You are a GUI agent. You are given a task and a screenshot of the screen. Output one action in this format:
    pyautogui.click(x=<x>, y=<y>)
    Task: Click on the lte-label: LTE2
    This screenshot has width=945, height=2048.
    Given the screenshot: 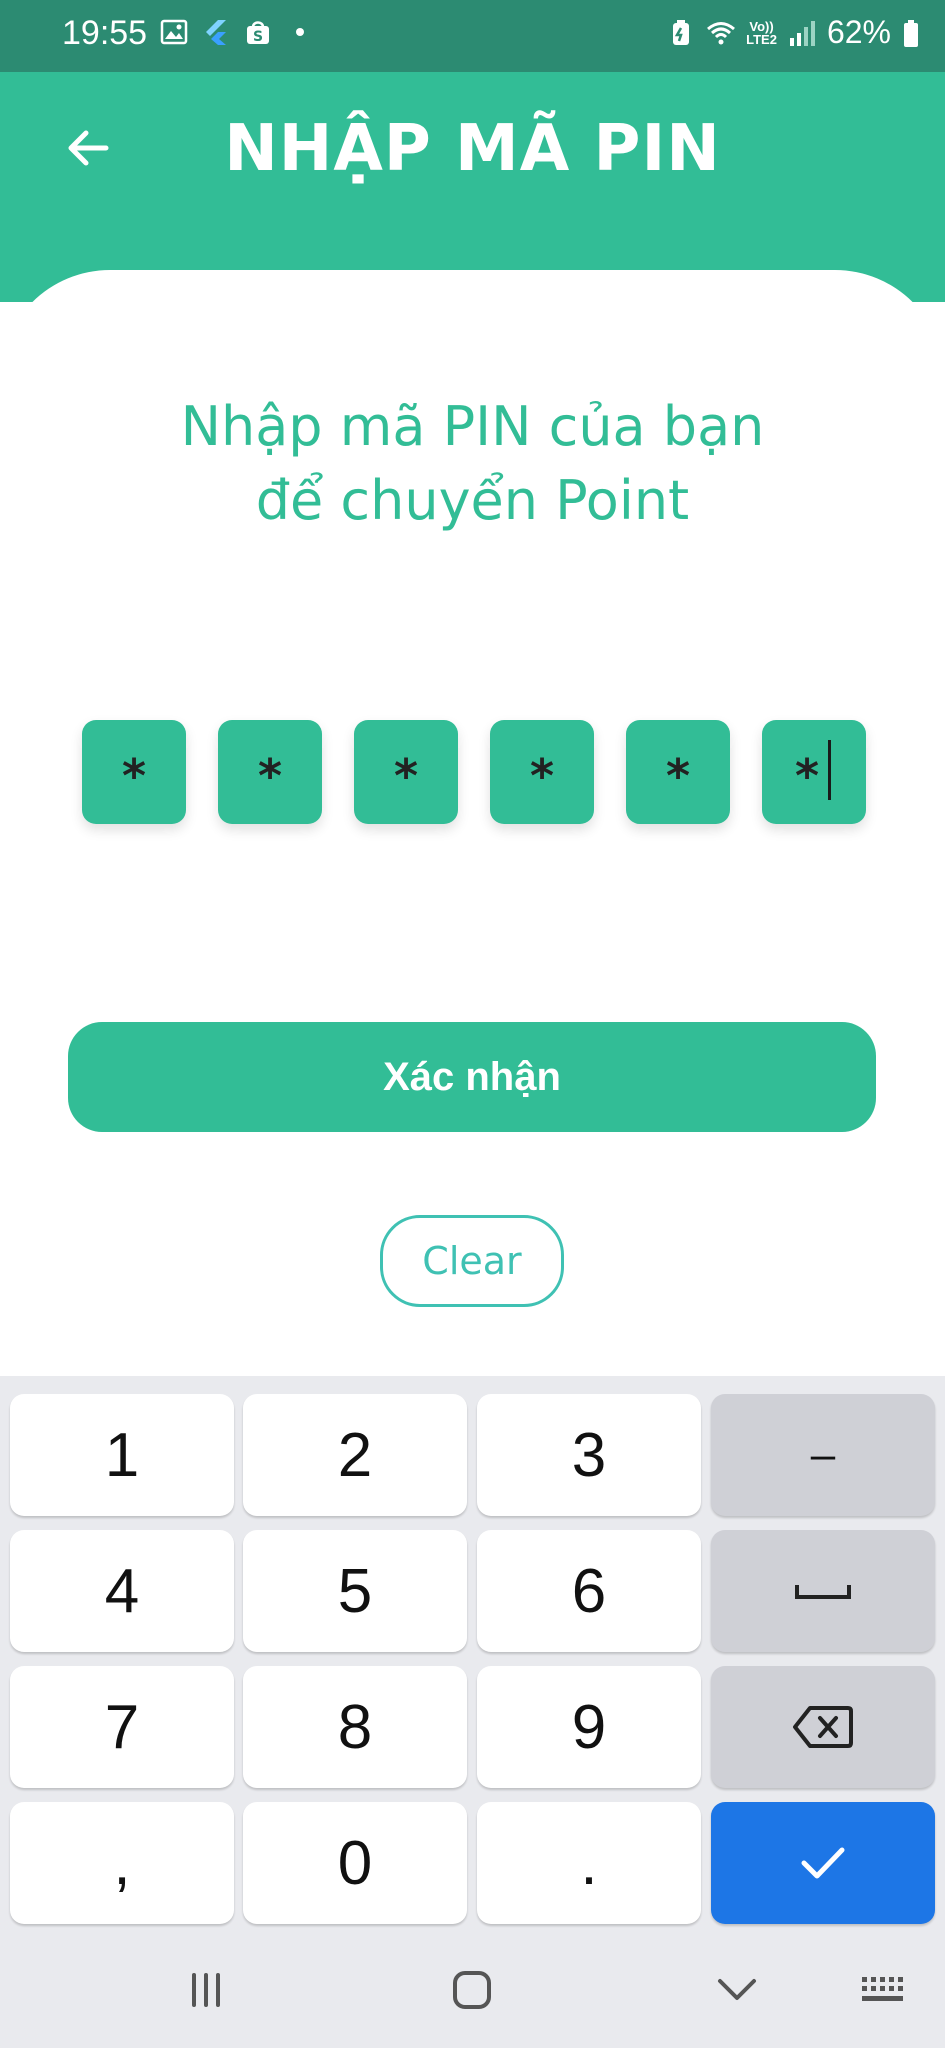 What is the action you would take?
    pyautogui.click(x=761, y=39)
    